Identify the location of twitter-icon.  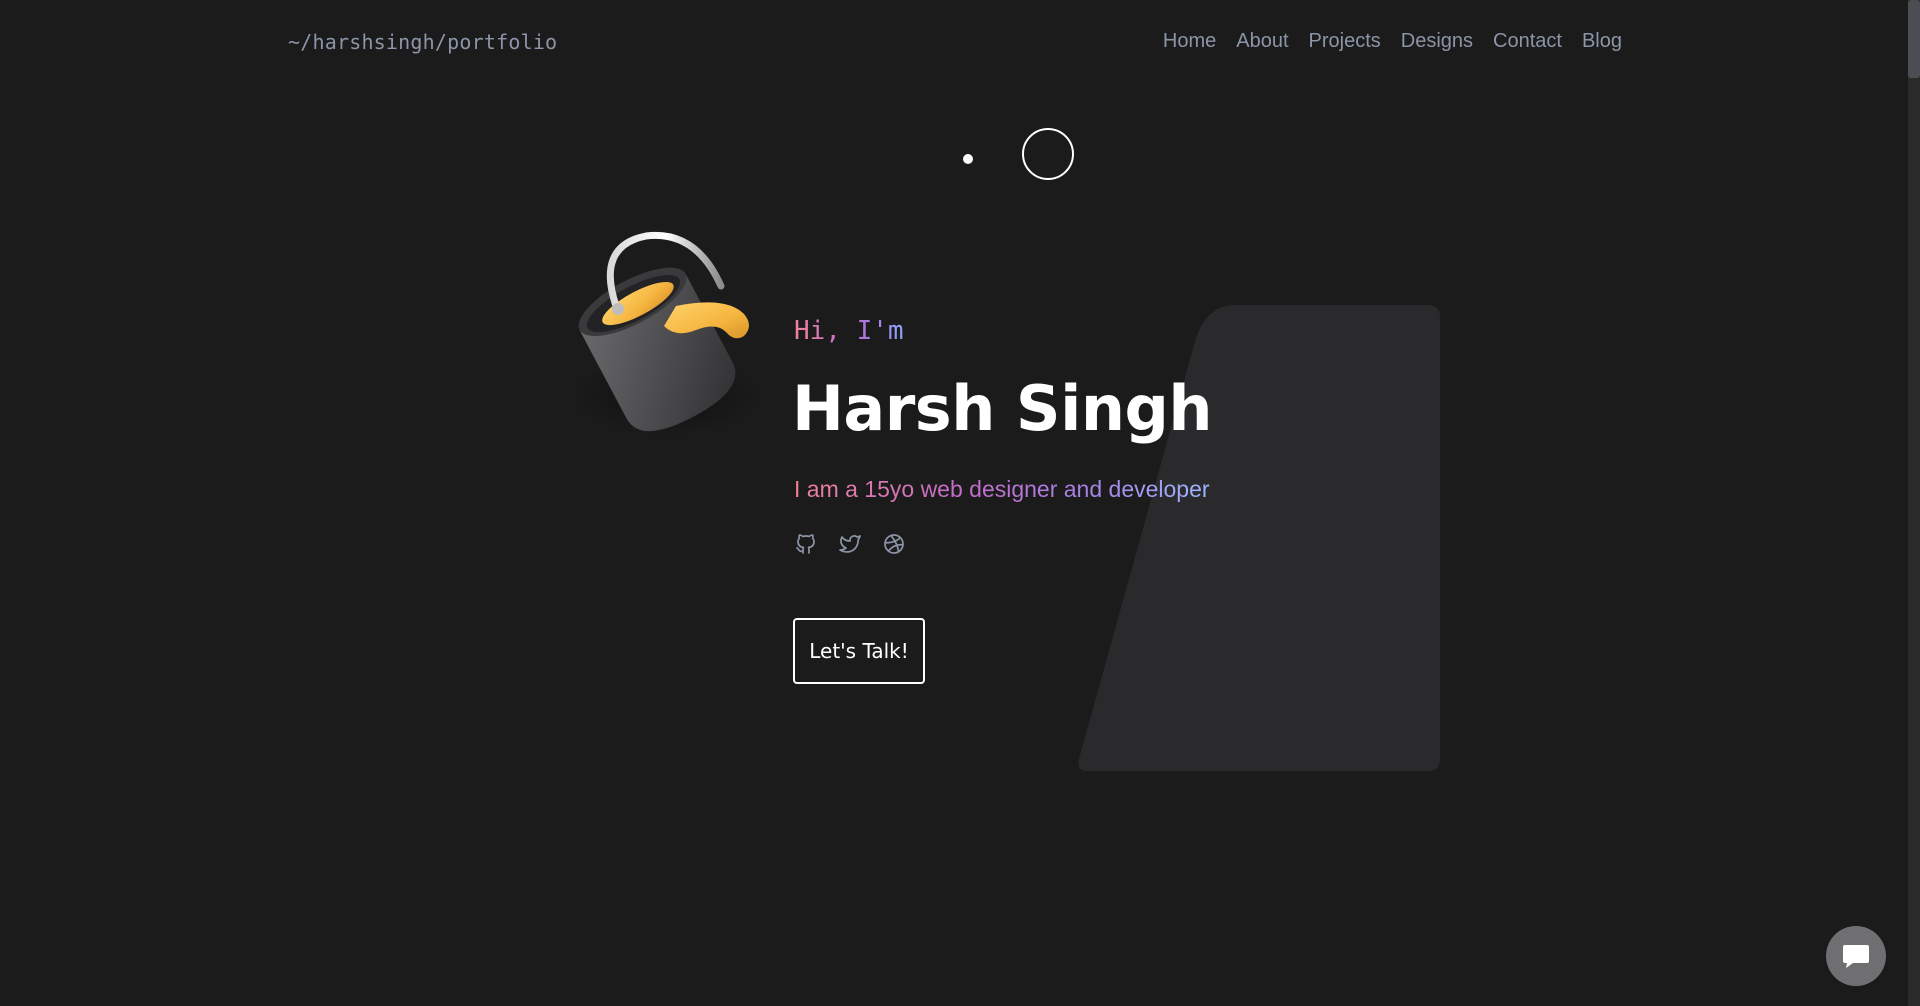
(850, 544).